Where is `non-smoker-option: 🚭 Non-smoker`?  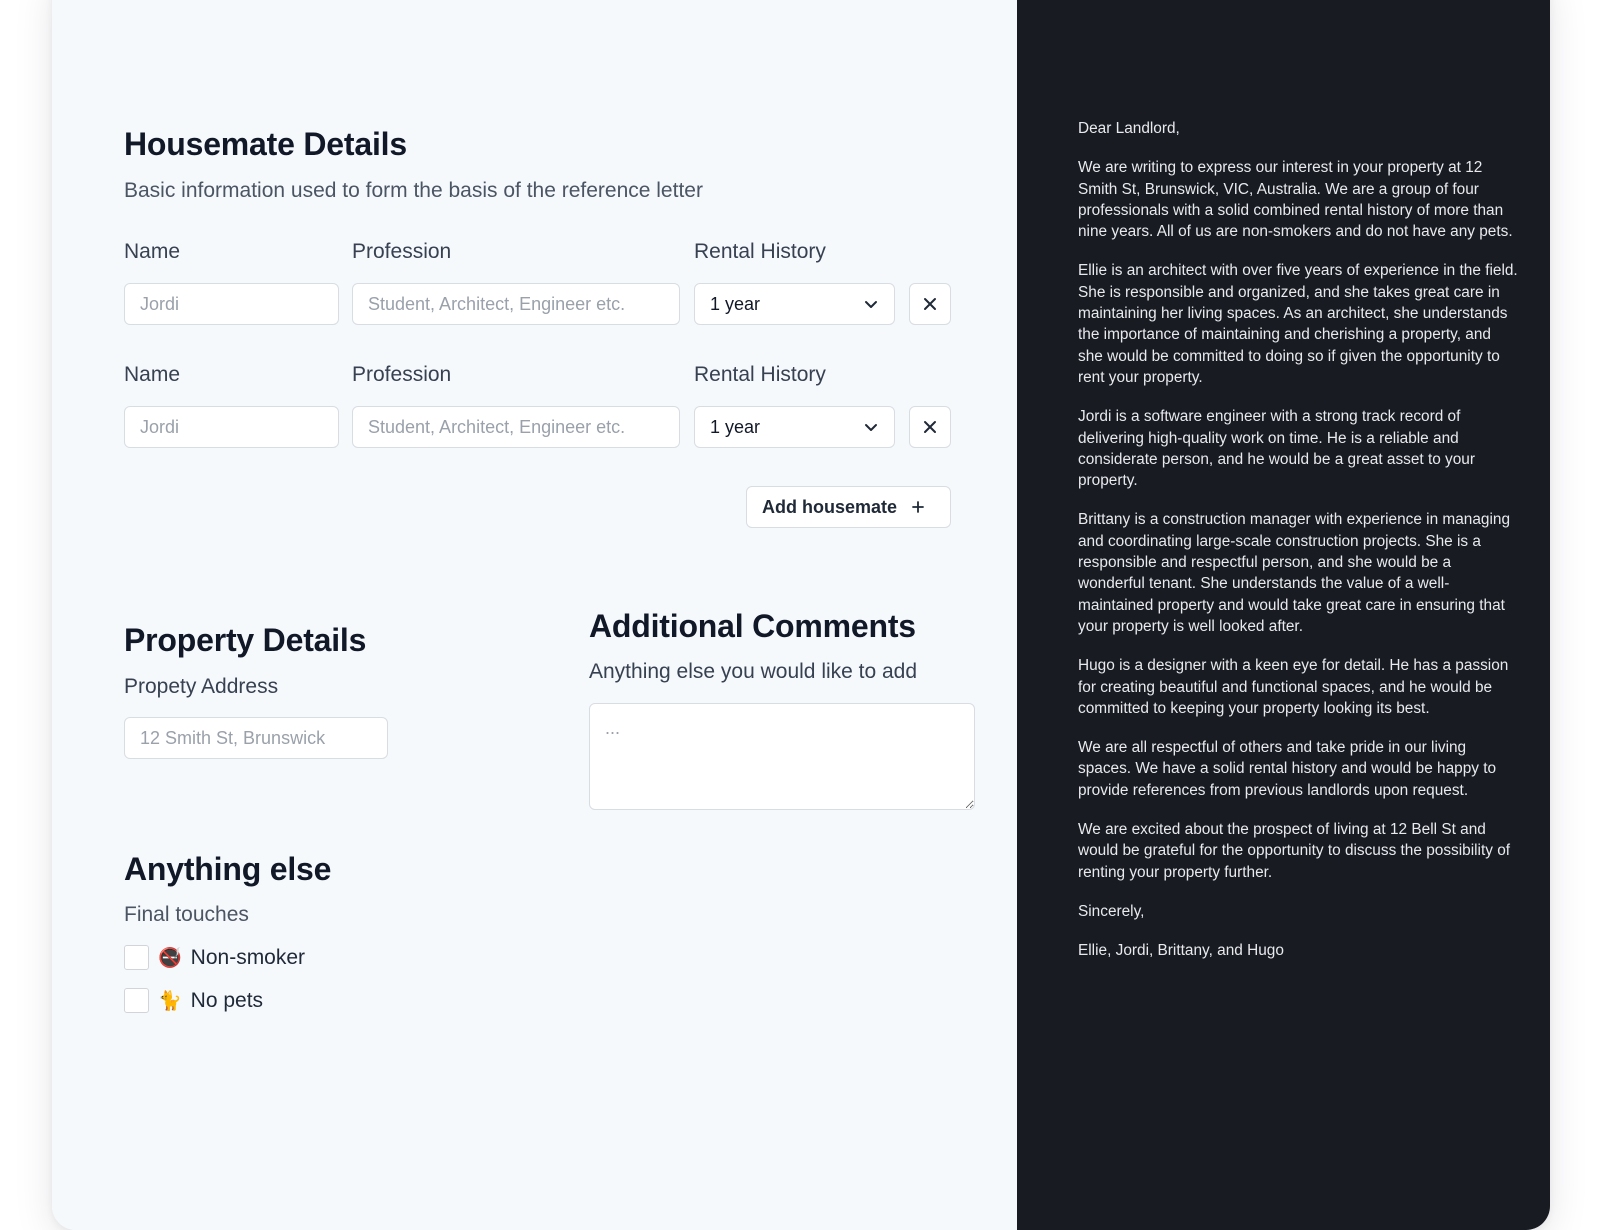
non-smoker-option: 🚭 Non-smoker is located at coordinates (214, 957).